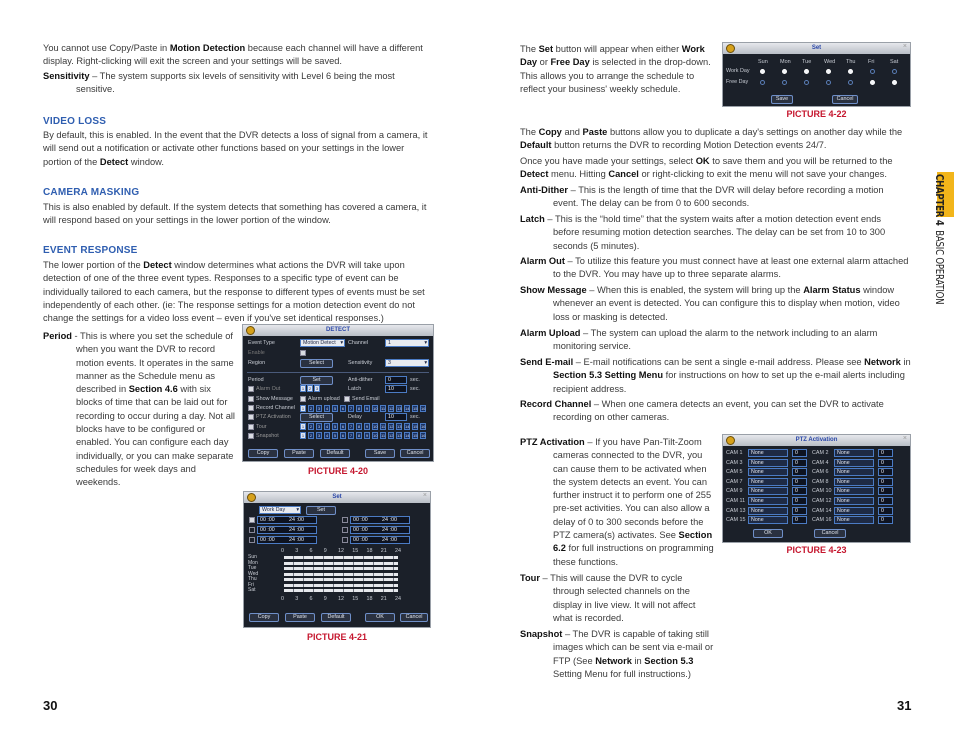 This screenshot has height=738, width=954. I want to click on bold-term: Detect, so click(157, 265).